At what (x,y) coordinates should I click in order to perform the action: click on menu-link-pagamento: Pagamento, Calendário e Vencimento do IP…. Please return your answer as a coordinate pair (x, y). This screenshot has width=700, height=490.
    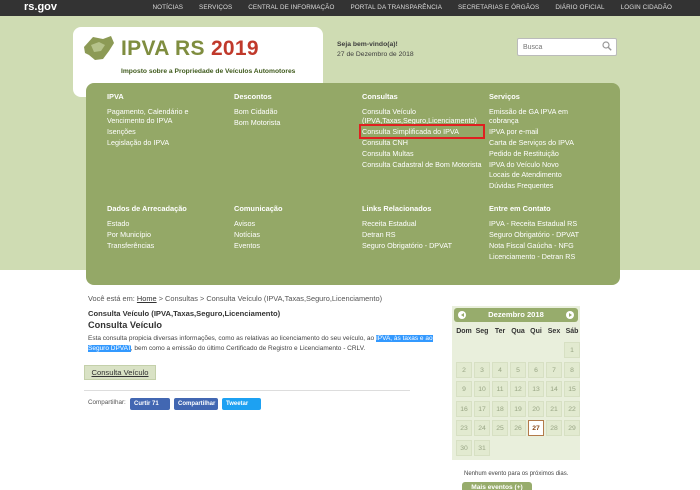
    Looking at the image, I should click on (162, 116).